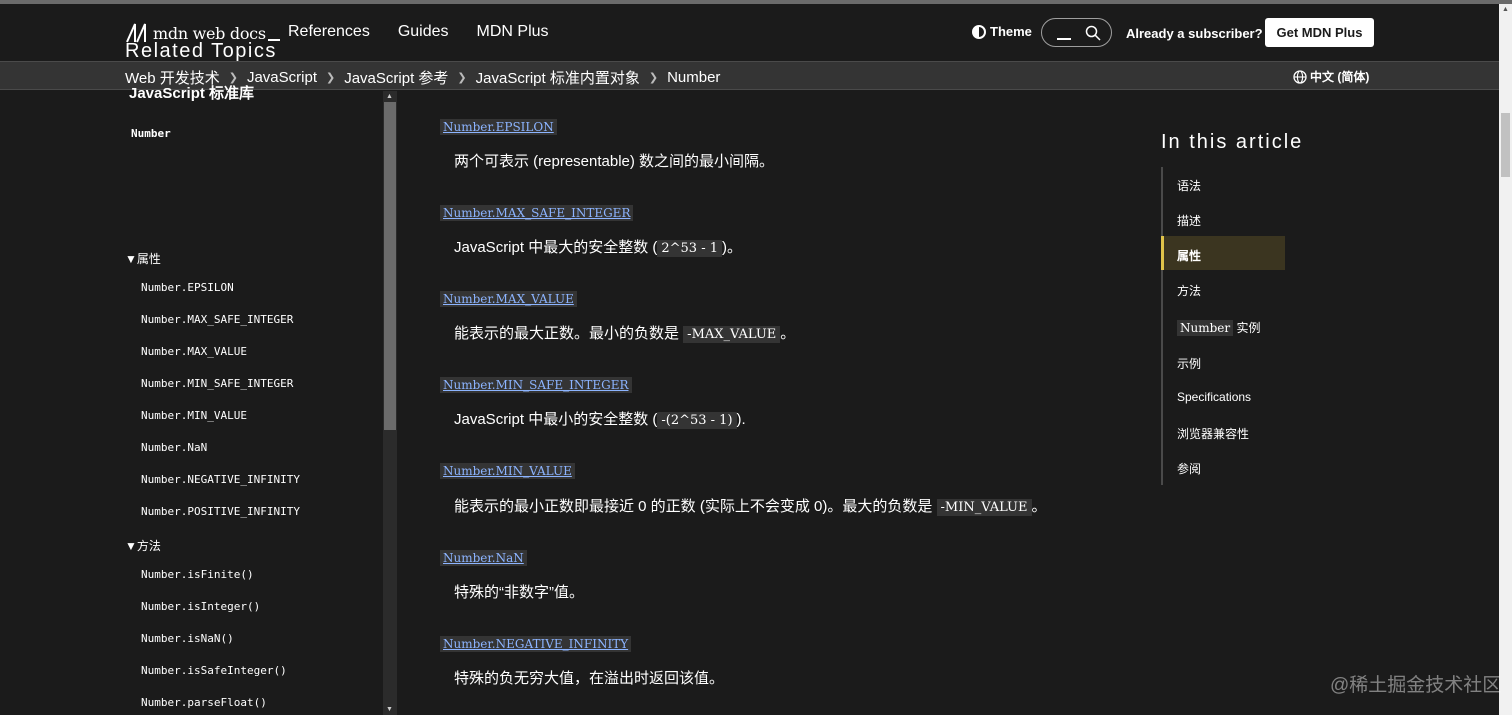 The height and width of the screenshot is (715, 1512). I want to click on breadcrumb-item: Number, so click(693, 77).